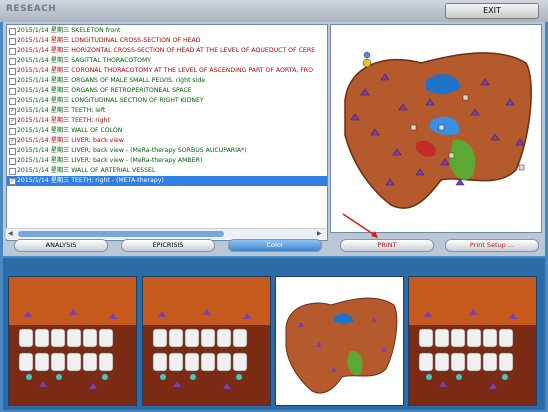  What do you see at coordinates (274, 11) in the screenshot?
I see `title-bar: RESEACH EXIT` at bounding box center [274, 11].